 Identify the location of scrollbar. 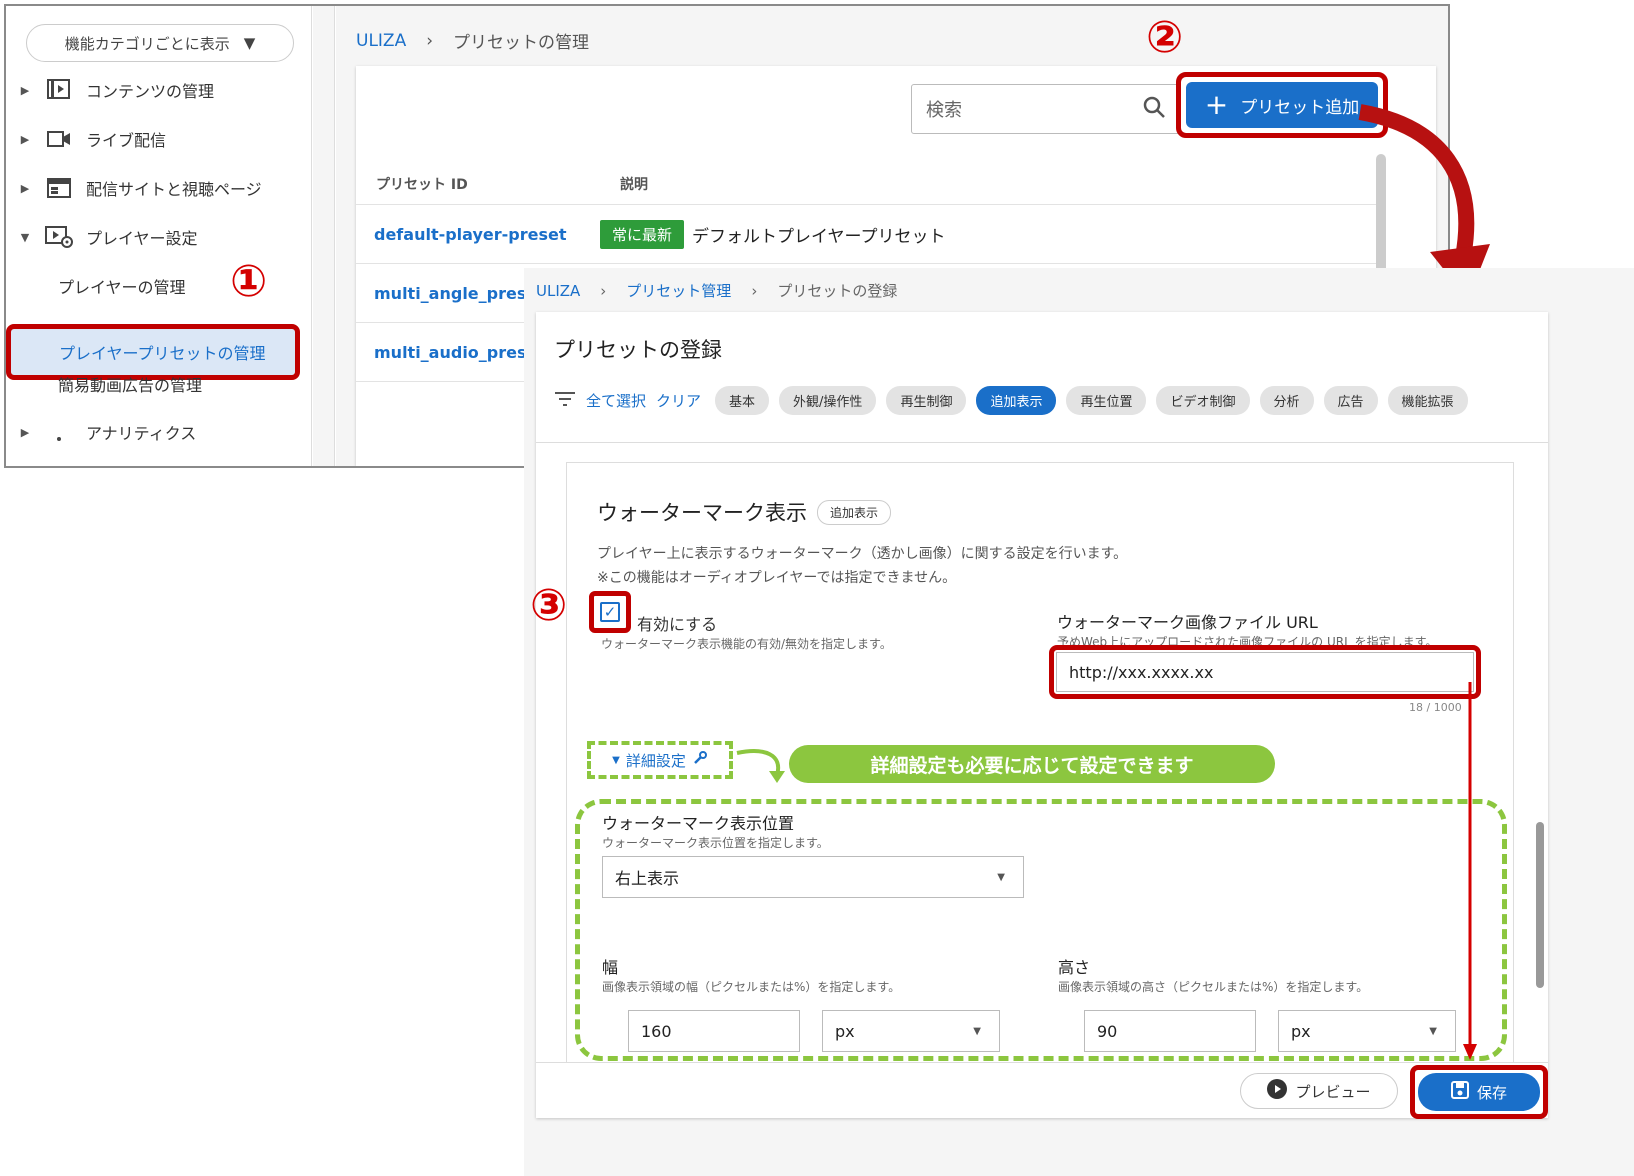
(1540, 905).